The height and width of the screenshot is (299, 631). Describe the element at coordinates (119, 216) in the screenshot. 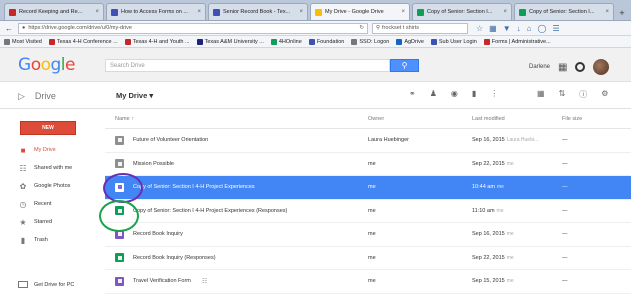

I see `annotation-circle-green` at that location.